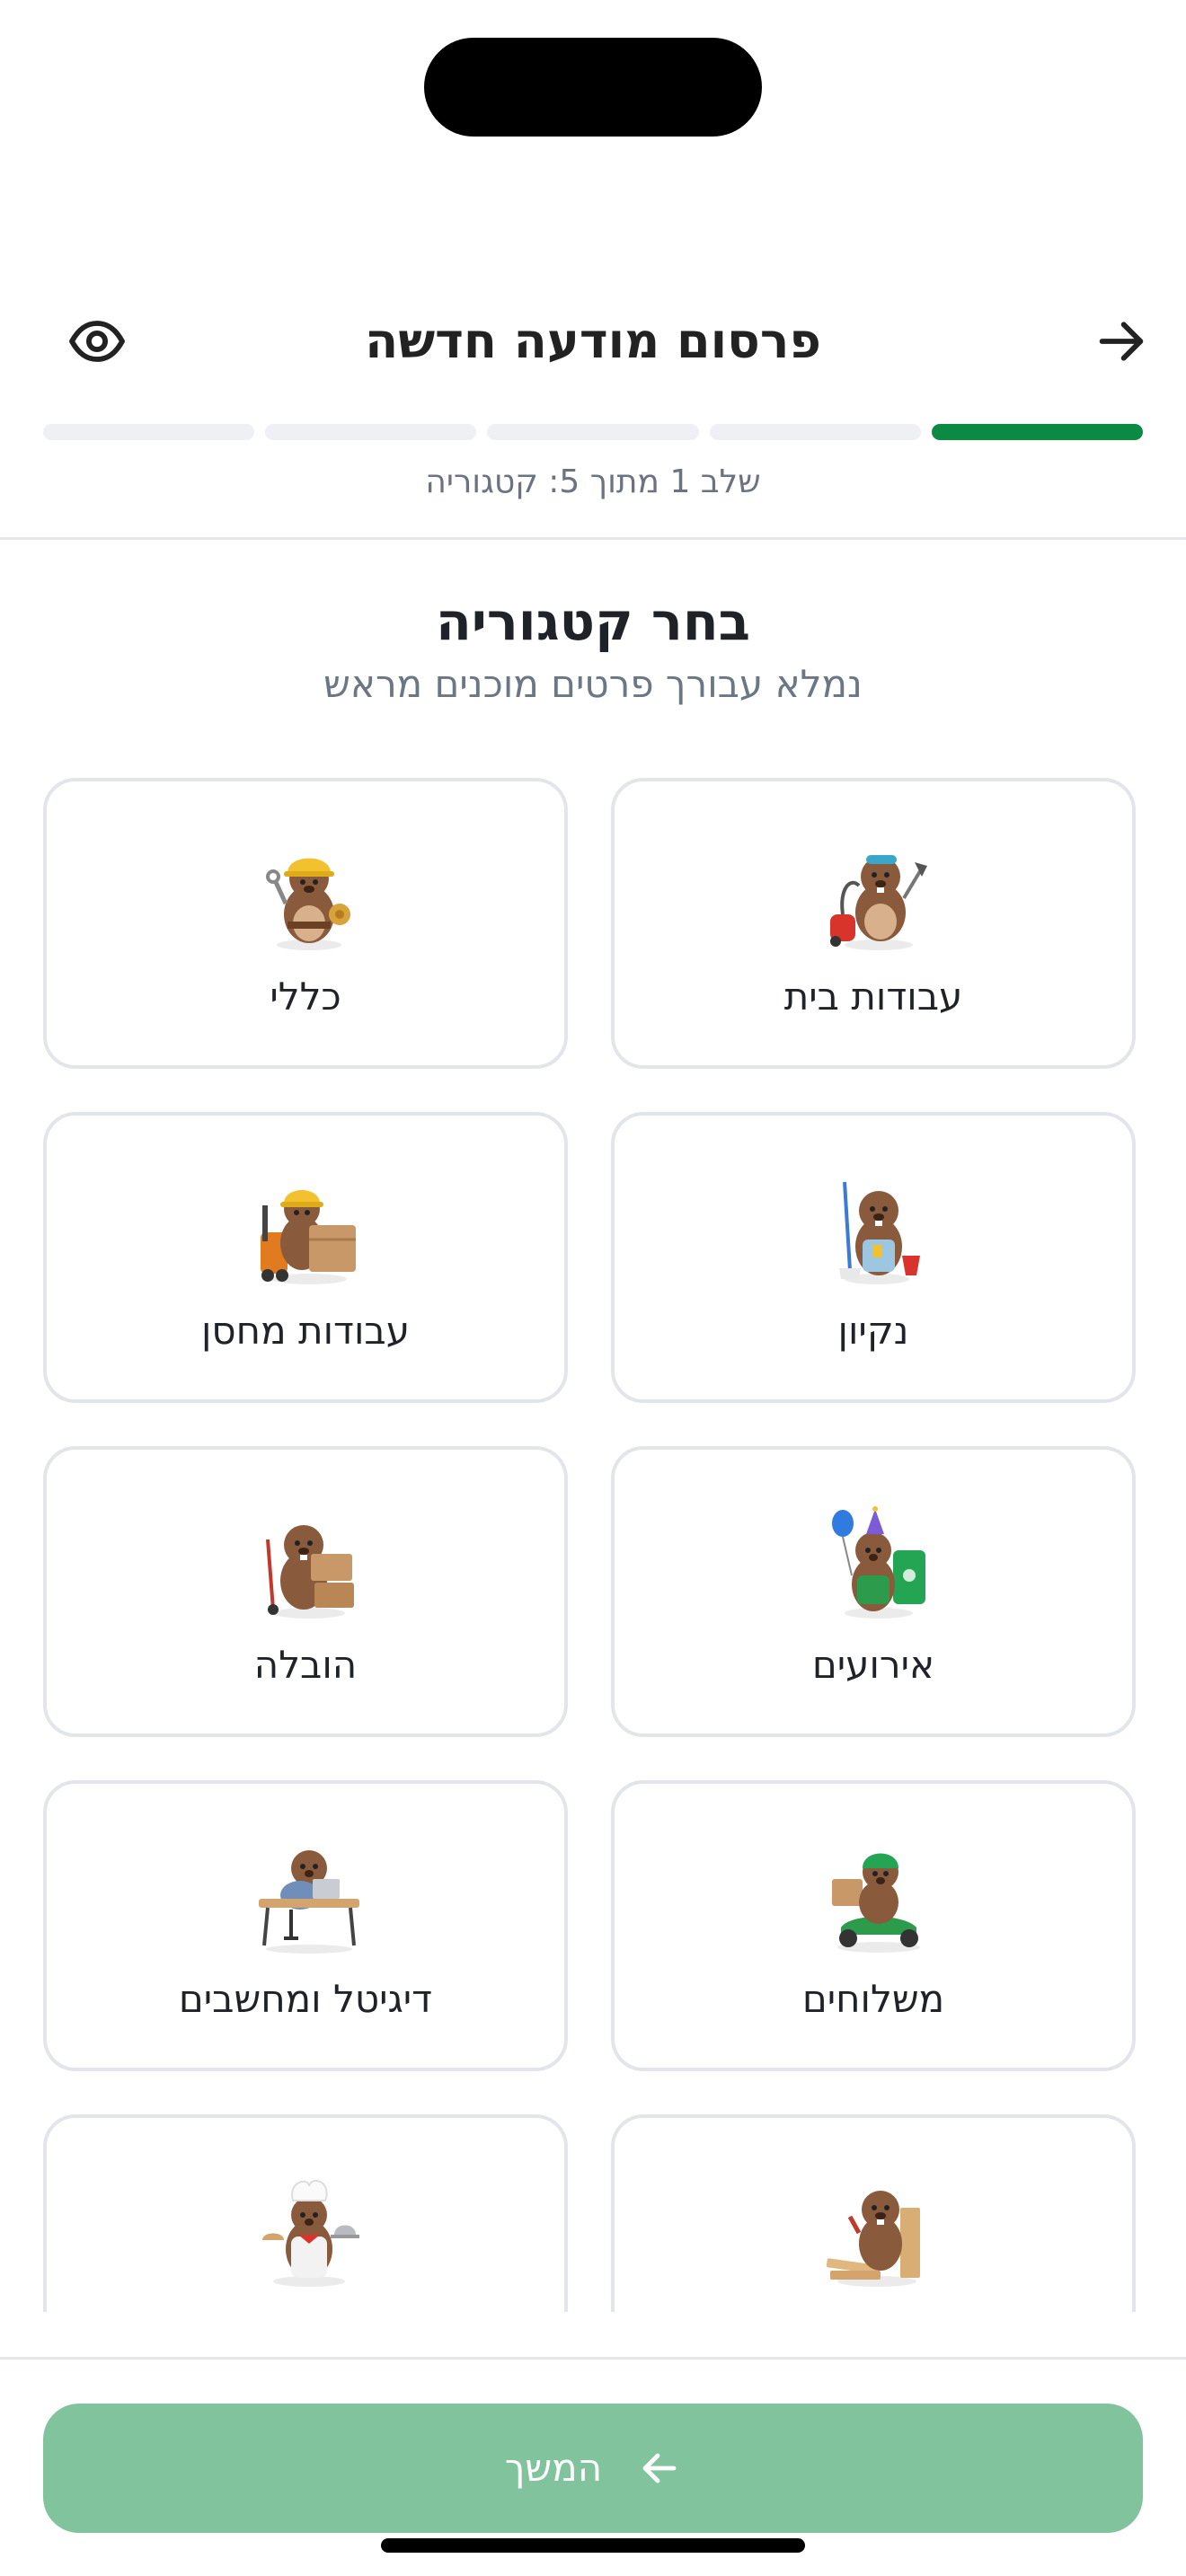  I want to click on beaver-scooter-icon, so click(876, 1903).